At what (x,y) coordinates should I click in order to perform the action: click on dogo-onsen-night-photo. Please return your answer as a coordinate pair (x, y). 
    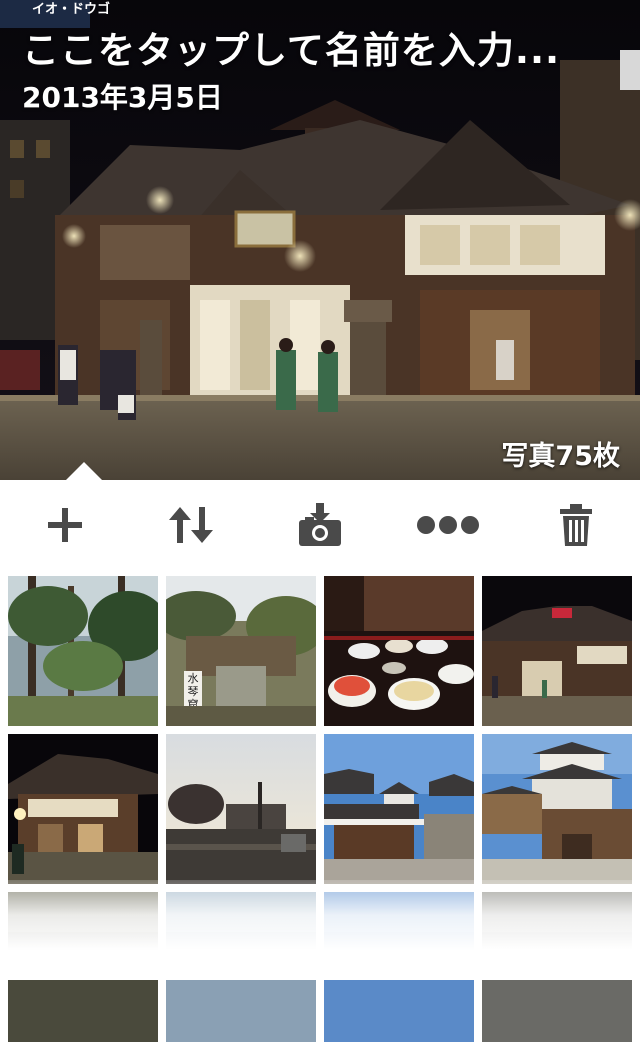
    Looking at the image, I should click on (557, 651).